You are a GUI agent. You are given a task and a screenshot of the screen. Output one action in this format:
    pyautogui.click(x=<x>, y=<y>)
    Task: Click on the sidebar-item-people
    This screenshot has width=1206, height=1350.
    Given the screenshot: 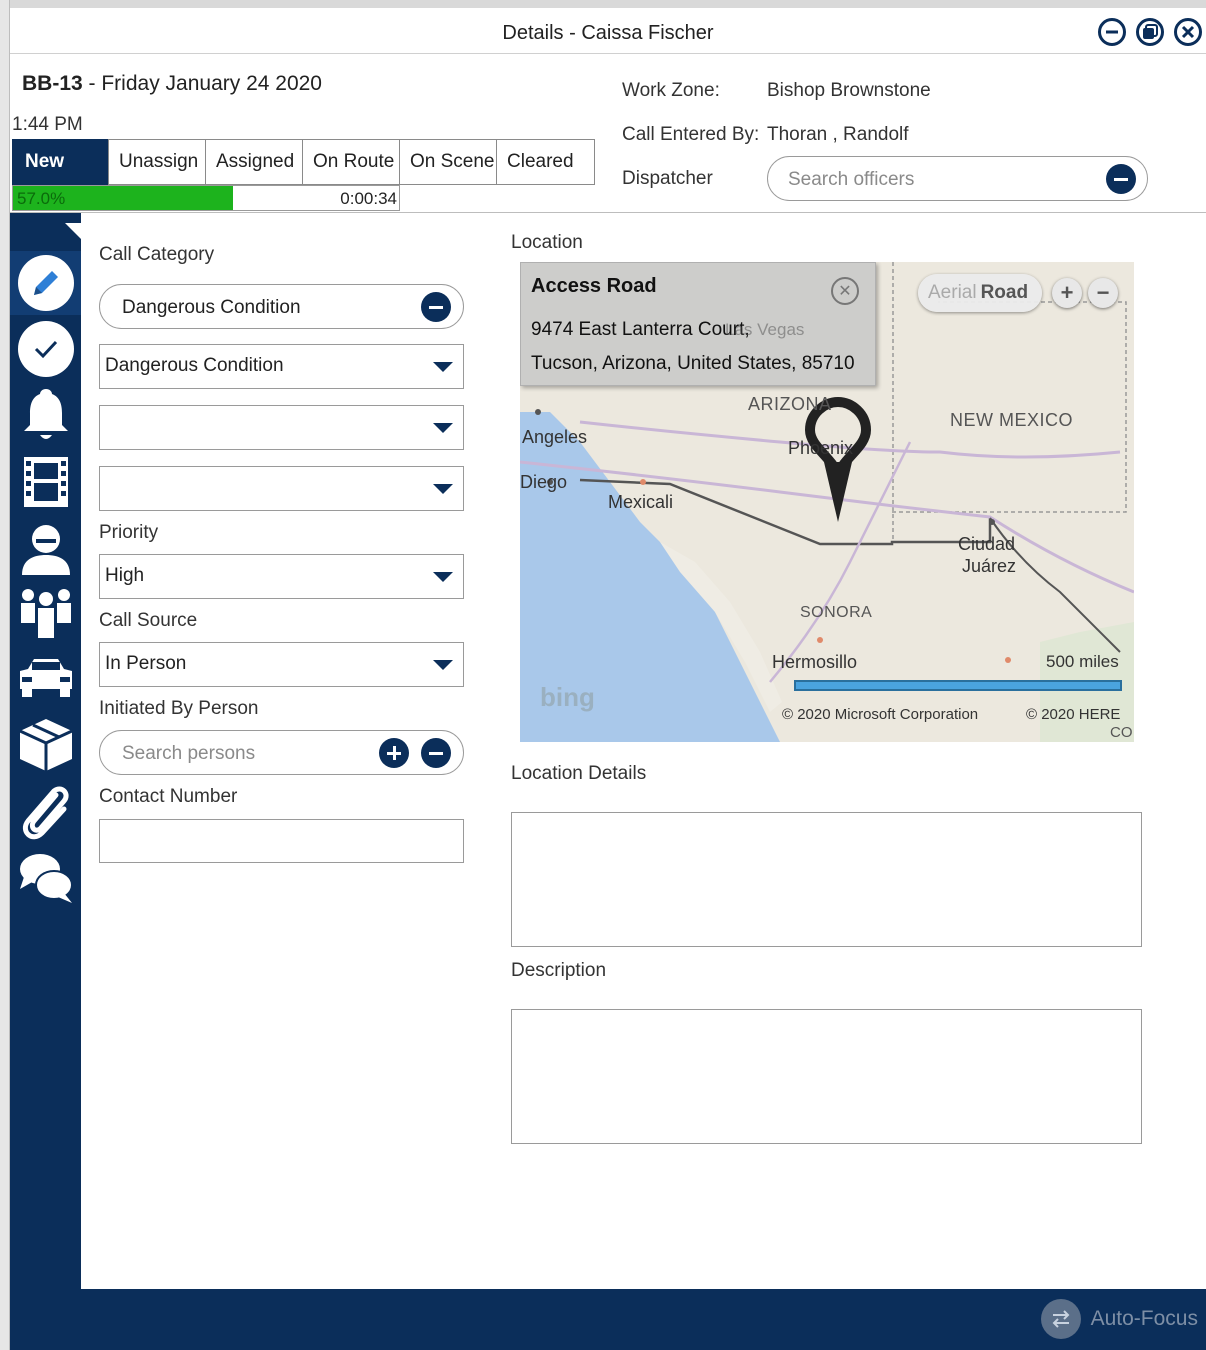 What is the action you would take?
    pyautogui.click(x=45, y=613)
    